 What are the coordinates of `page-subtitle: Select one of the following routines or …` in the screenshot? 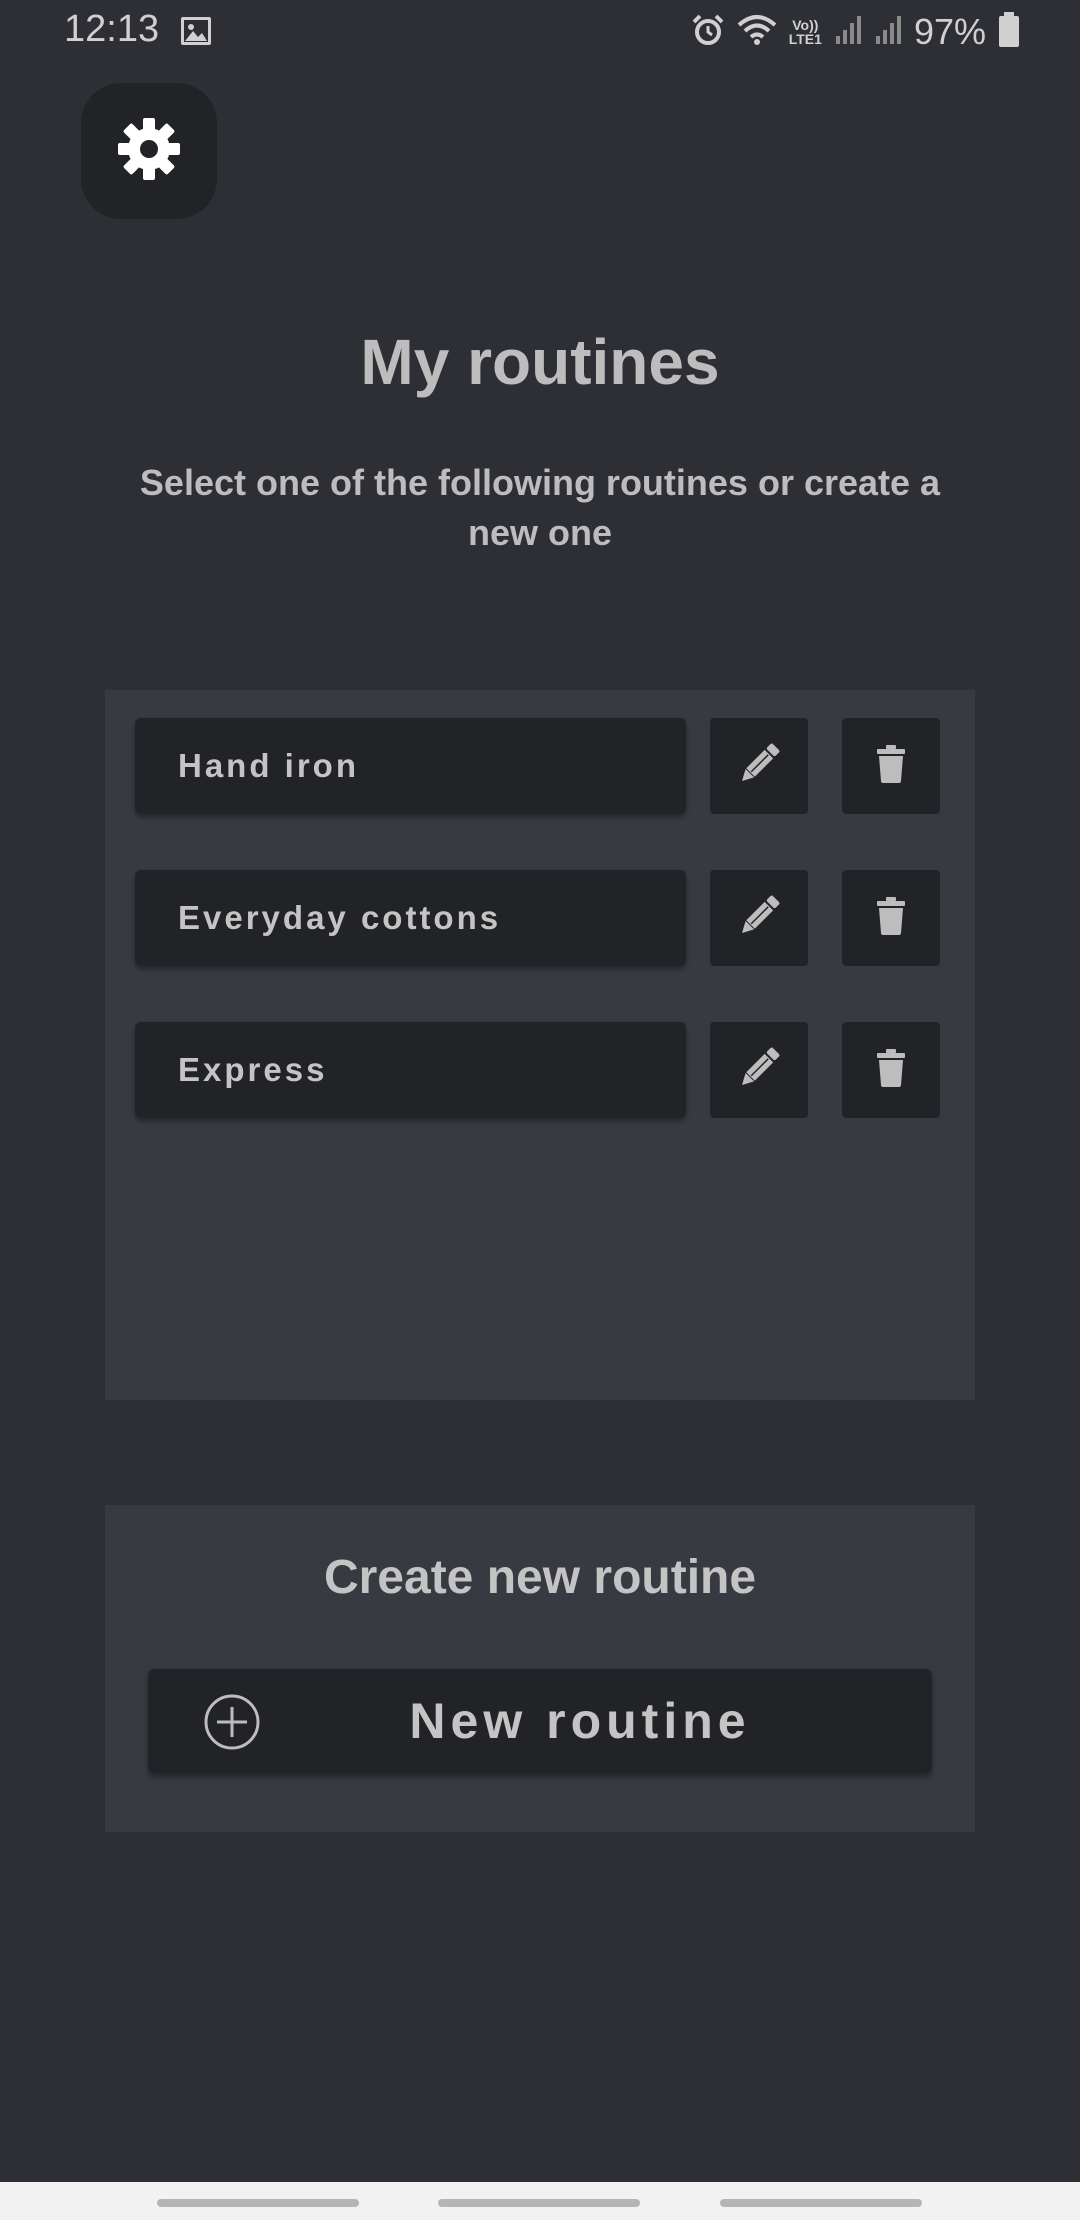 It's located at (540, 507).